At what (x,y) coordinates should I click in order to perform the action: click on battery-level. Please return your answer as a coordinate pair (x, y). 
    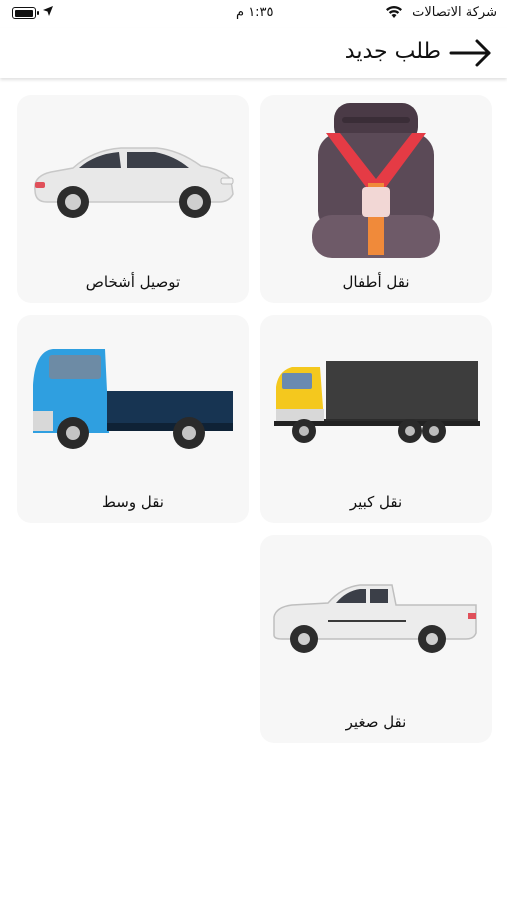
    Looking at the image, I should click on (23, 13).